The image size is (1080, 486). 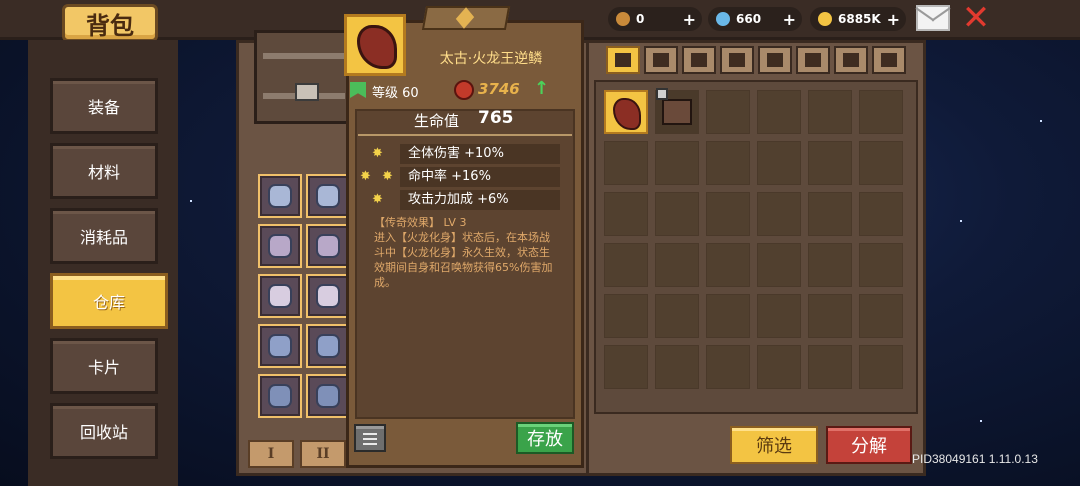 I want to click on warehouse-page-tab-2: II, so click(x=323, y=454).